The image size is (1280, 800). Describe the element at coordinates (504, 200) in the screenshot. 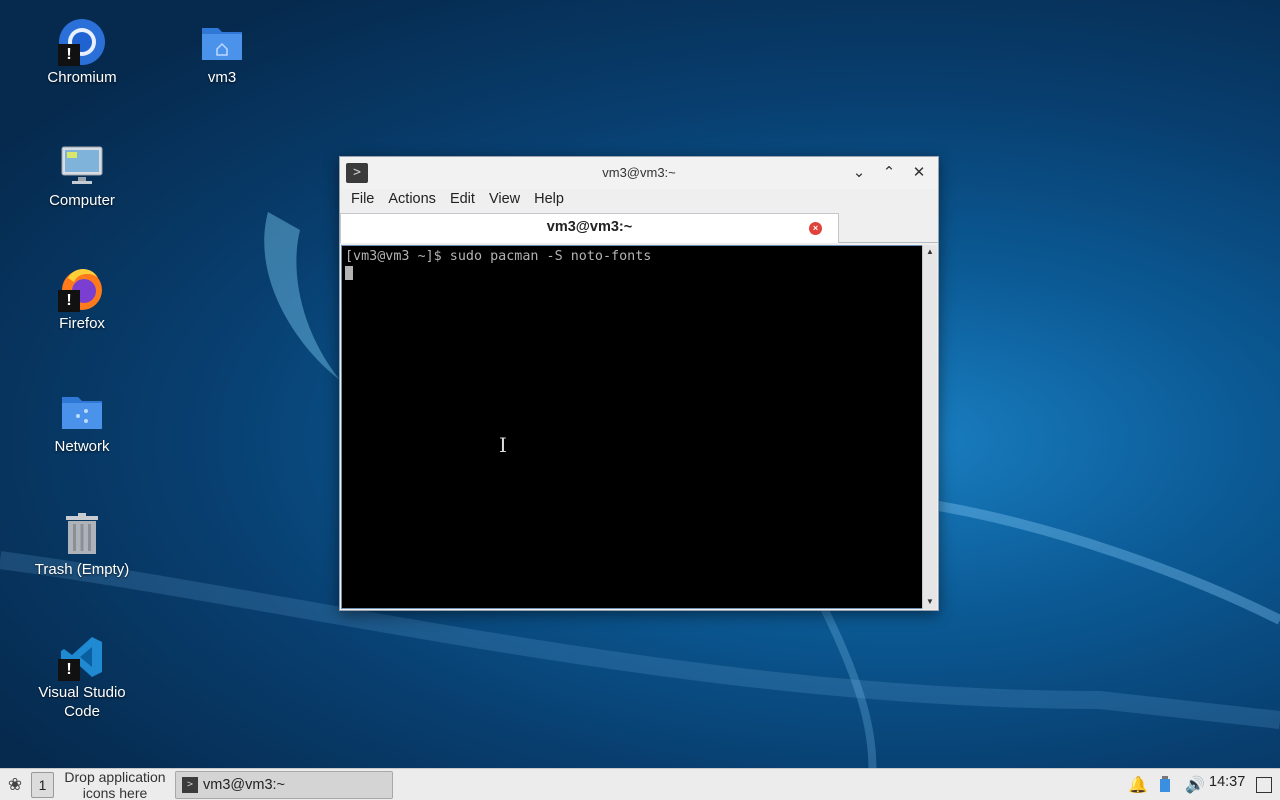

I see `menu-view: View` at that location.